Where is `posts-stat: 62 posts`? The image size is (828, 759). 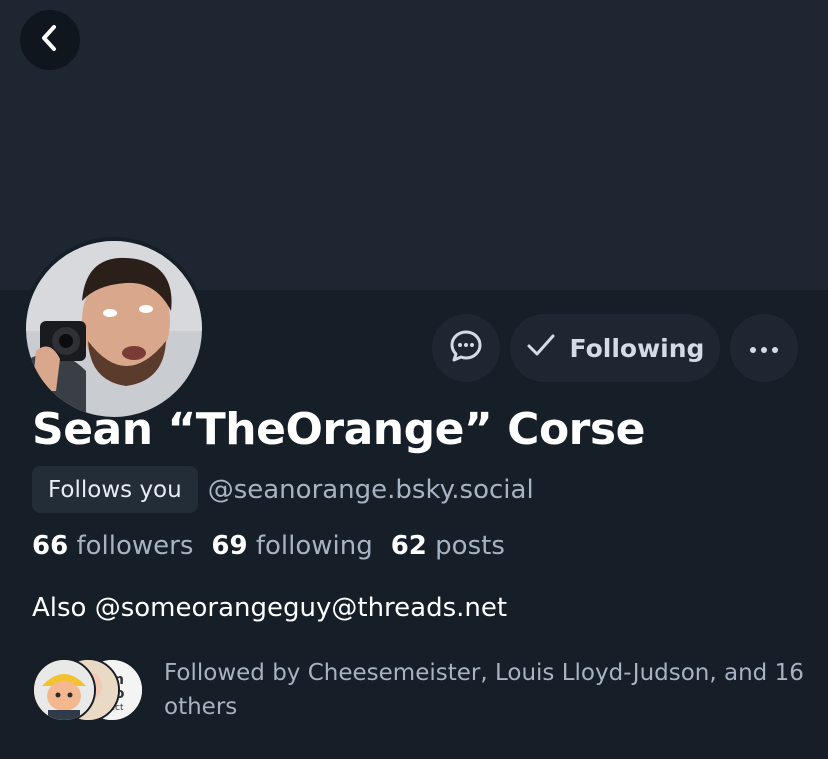 posts-stat: 62 posts is located at coordinates (448, 546).